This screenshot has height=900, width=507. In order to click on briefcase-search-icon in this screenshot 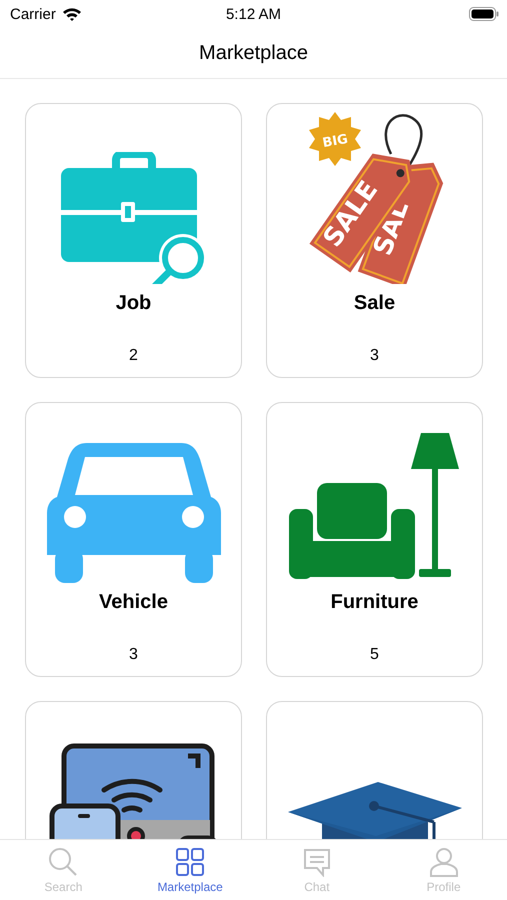, I will do `click(133, 218)`.